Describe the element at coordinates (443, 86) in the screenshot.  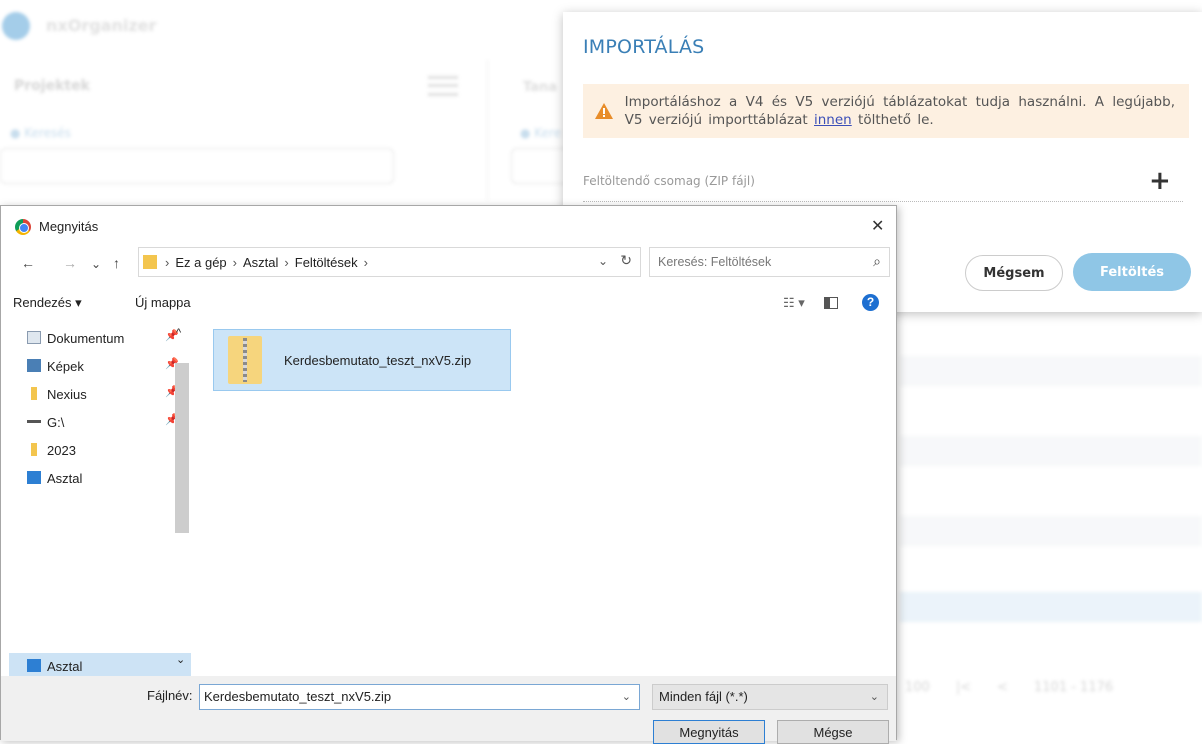
I see `menu-icon` at that location.